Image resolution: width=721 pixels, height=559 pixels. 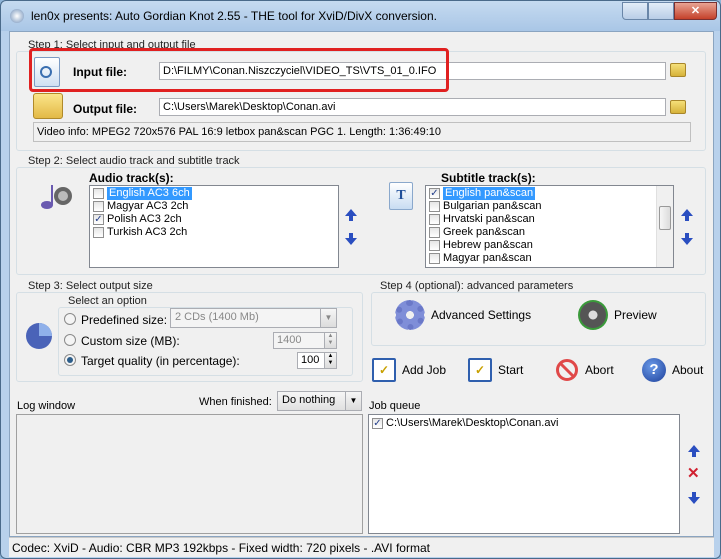 I want to click on close-button: ✕, so click(x=695, y=11).